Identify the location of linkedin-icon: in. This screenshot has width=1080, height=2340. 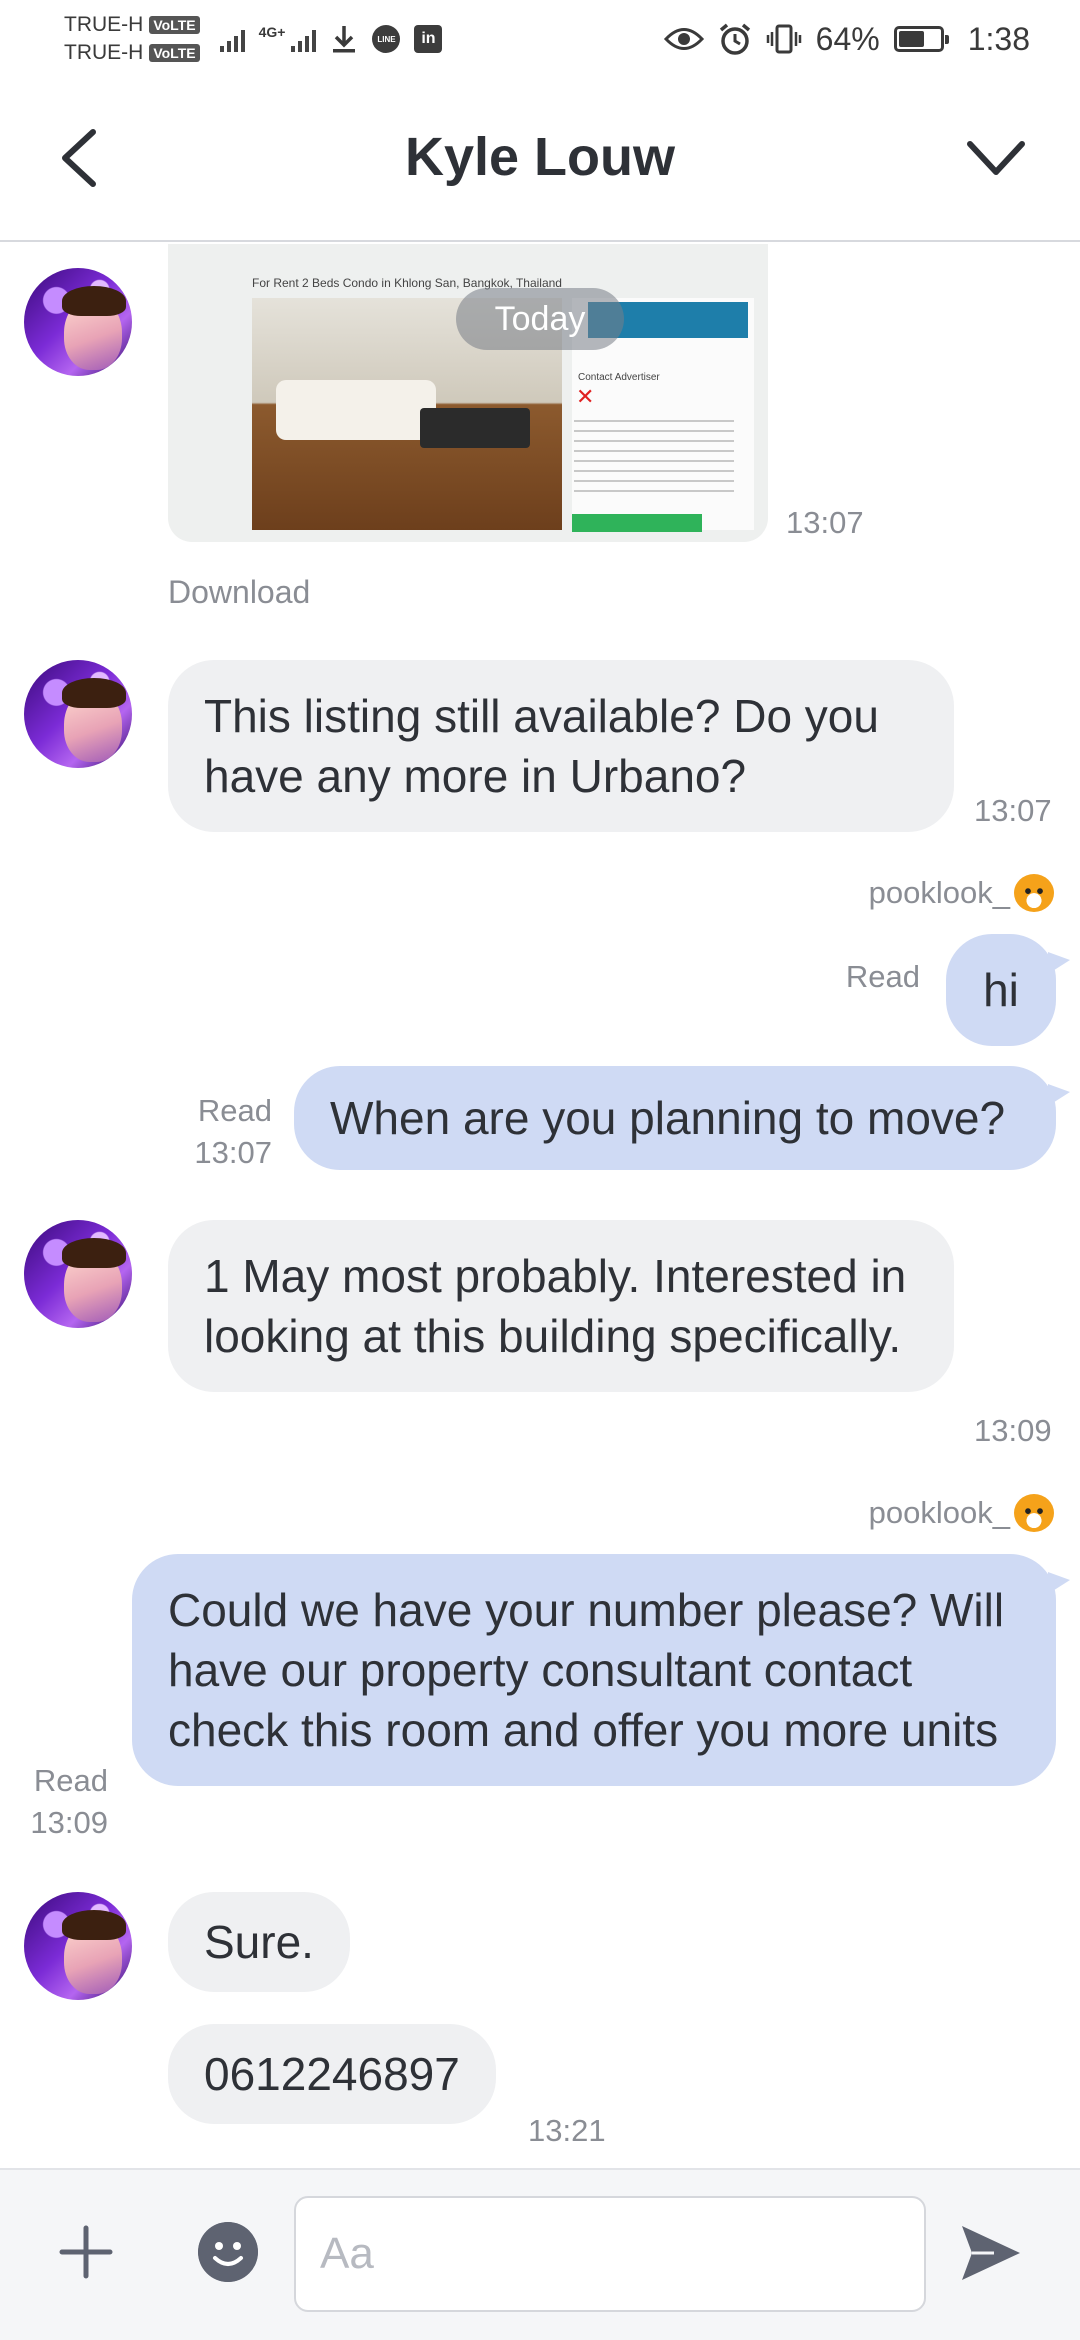
(428, 39).